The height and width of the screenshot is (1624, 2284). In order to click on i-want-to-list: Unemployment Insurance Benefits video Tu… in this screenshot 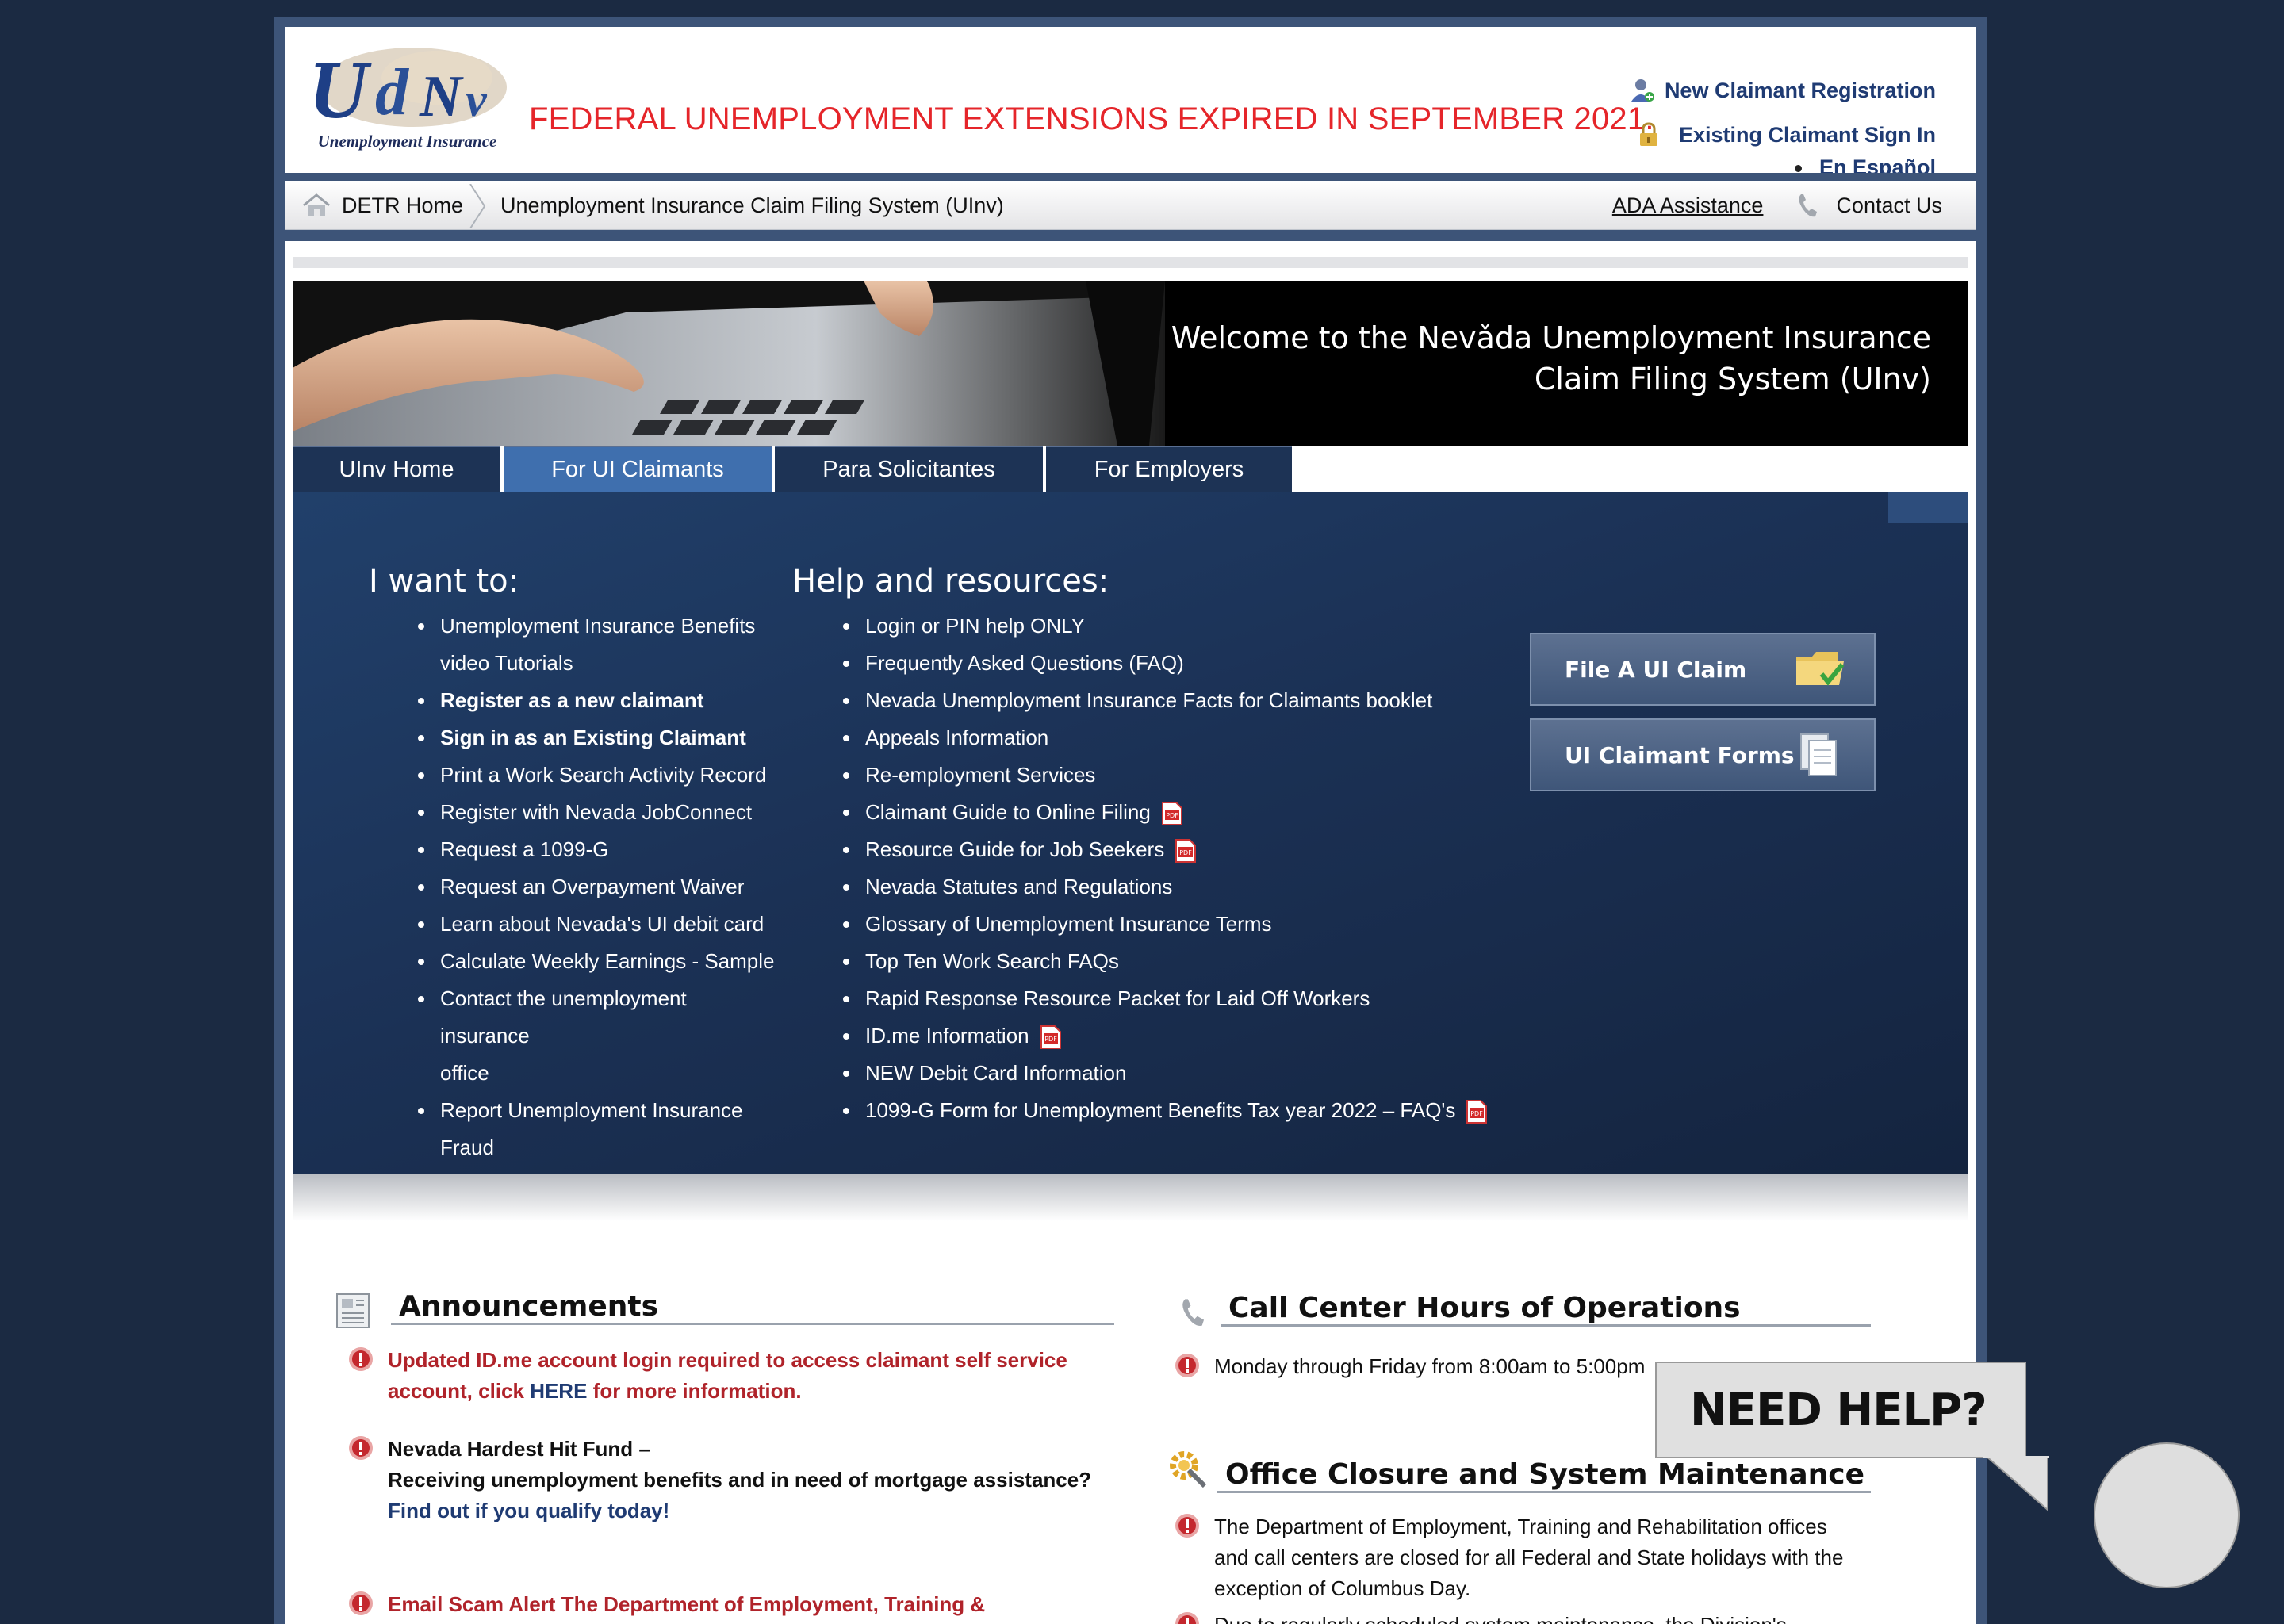, I will do `click(598, 886)`.